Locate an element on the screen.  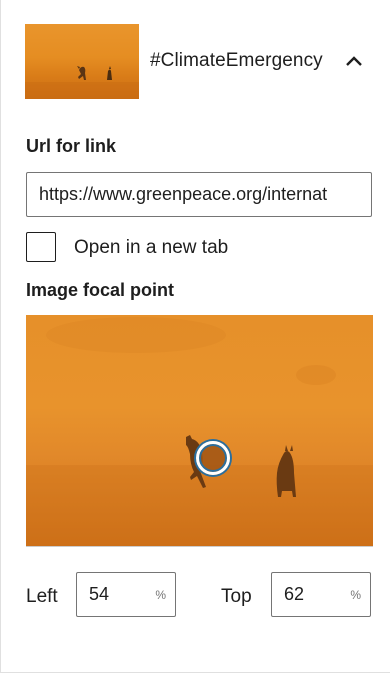
top-unit: % is located at coordinates (355, 595).